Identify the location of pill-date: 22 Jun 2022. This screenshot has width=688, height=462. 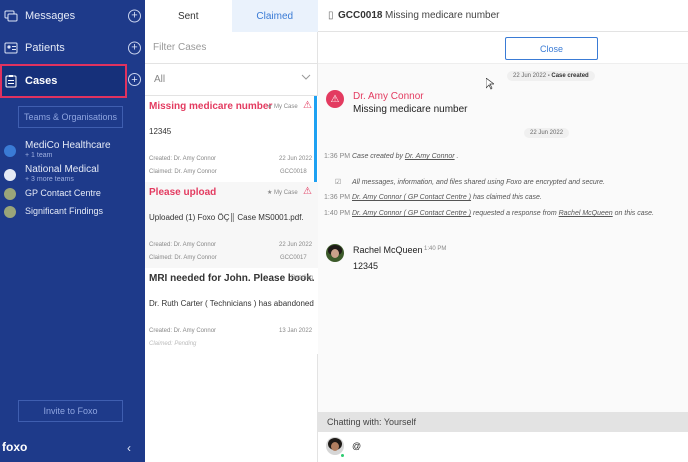
(530, 76).